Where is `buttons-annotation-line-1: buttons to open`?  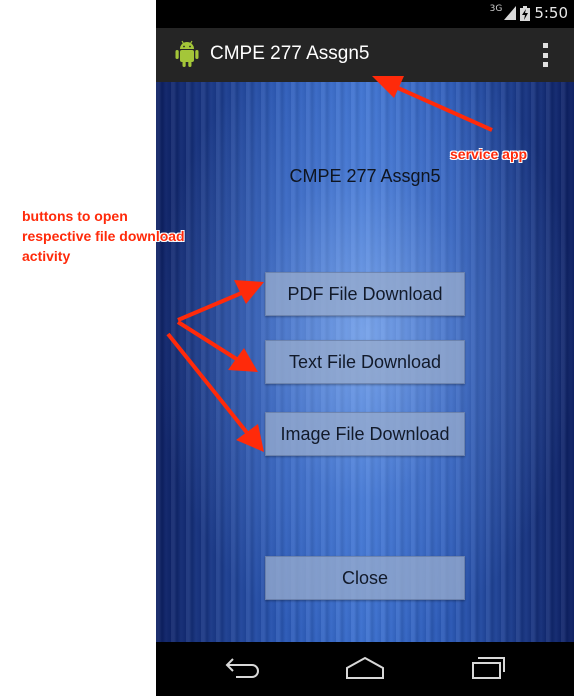
buttons-annotation-line-1: buttons to open is located at coordinates (75, 216).